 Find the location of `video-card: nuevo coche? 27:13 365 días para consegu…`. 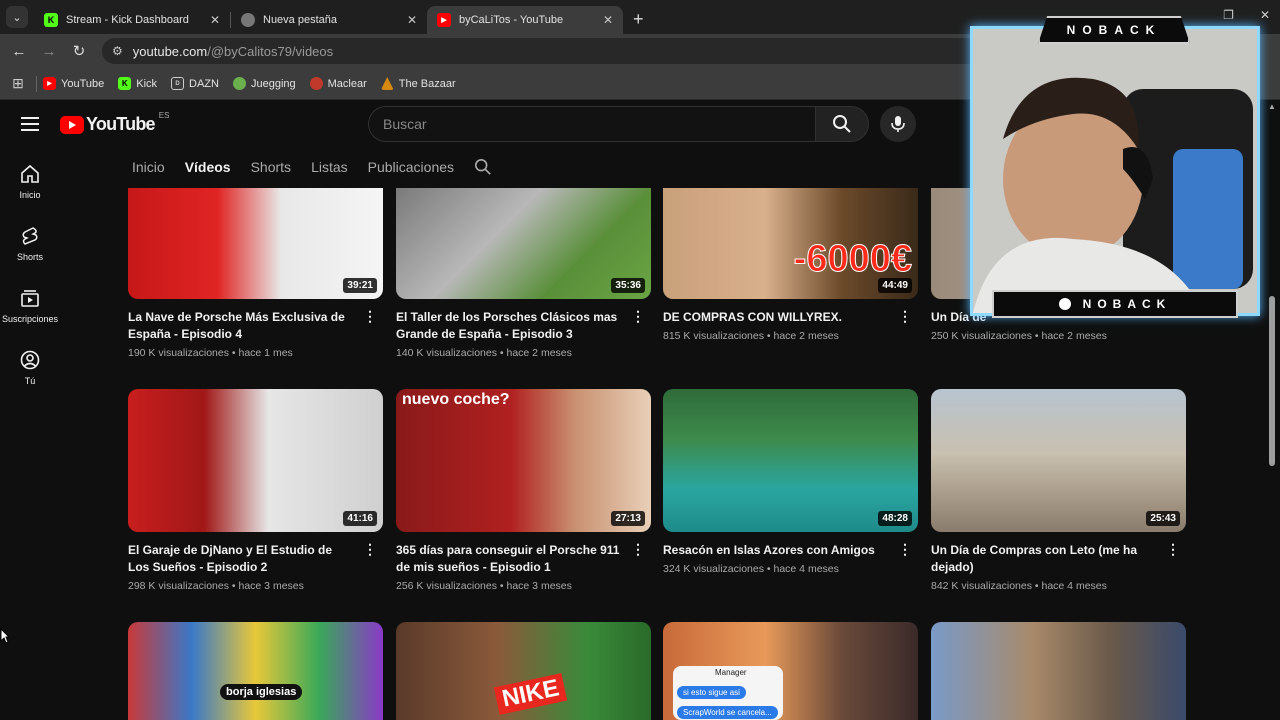

video-card: nuevo coche? 27:13 365 días para consegu… is located at coordinates (523, 490).